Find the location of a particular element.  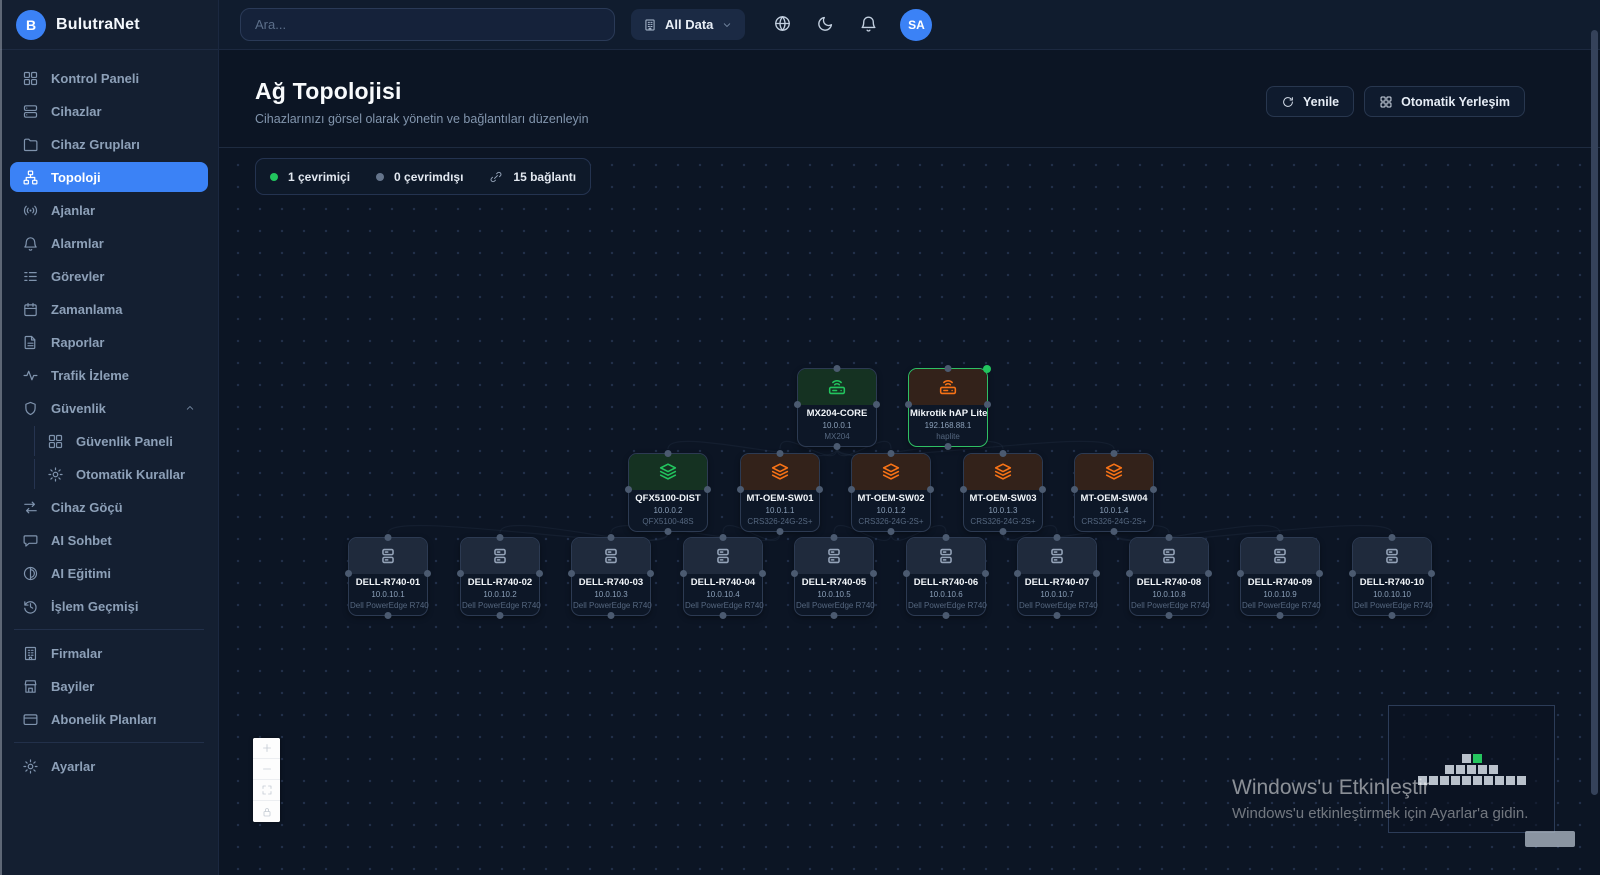

sidebar-item-raporlar: Raporlar is located at coordinates (109, 342).